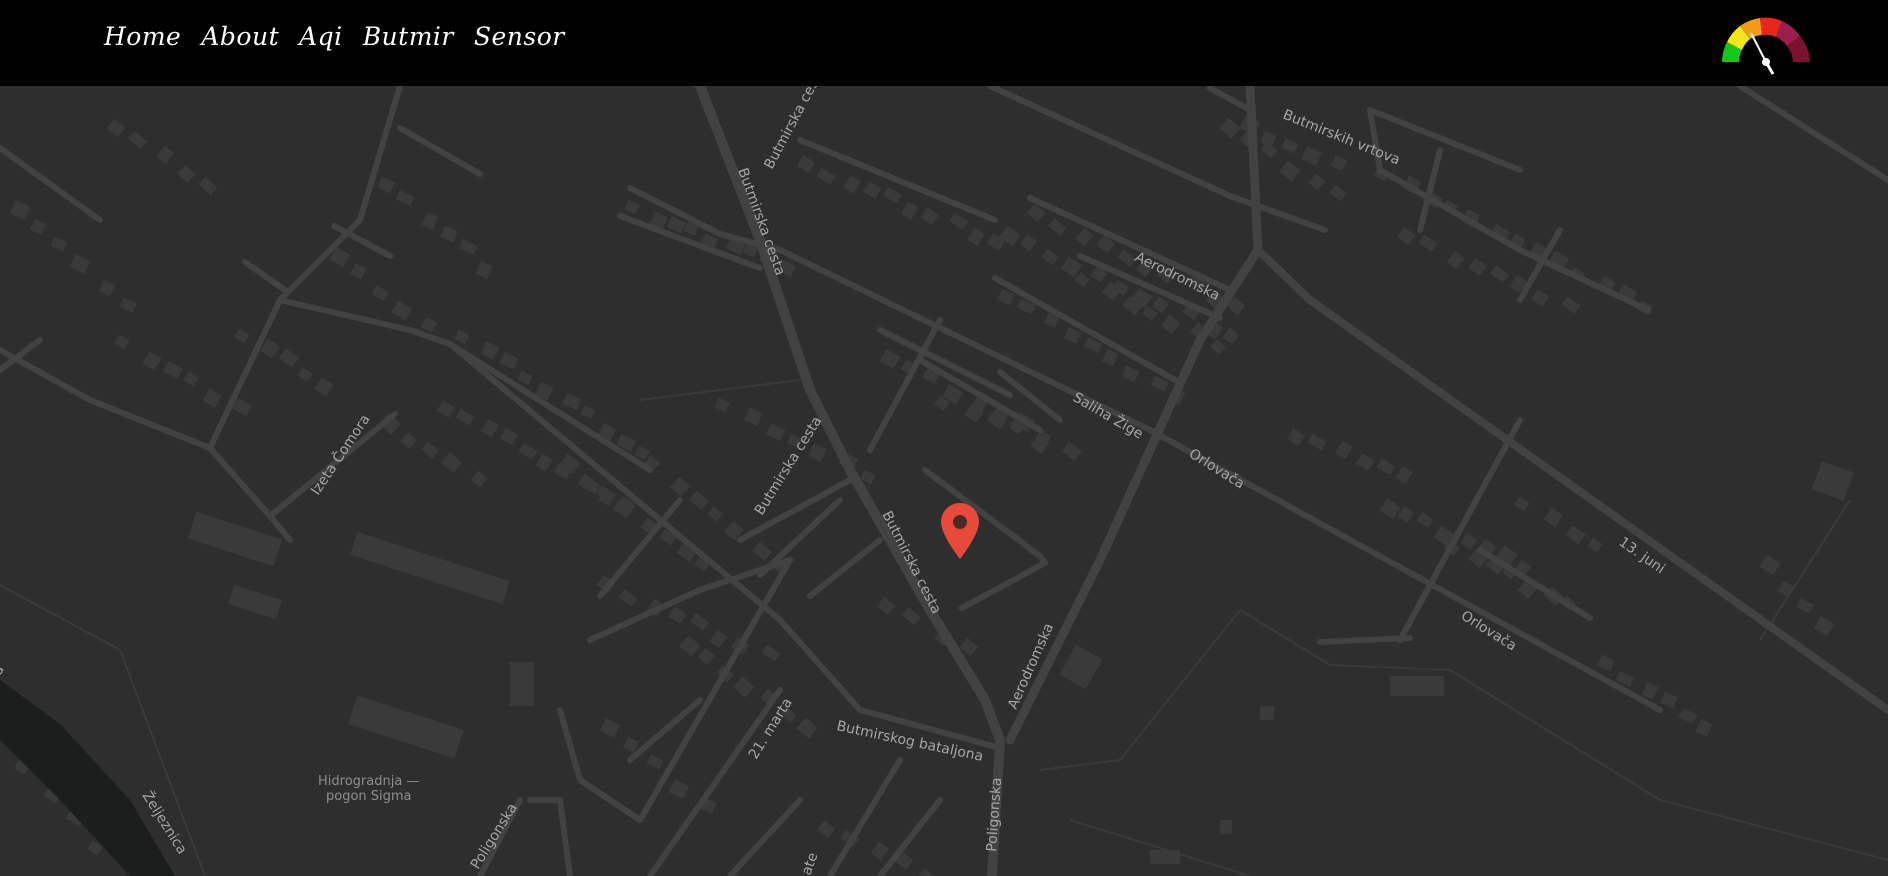 Image resolution: width=1888 pixels, height=876 pixels. I want to click on main-nav: Home About Aqi Butmir Sensor, so click(334, 36).